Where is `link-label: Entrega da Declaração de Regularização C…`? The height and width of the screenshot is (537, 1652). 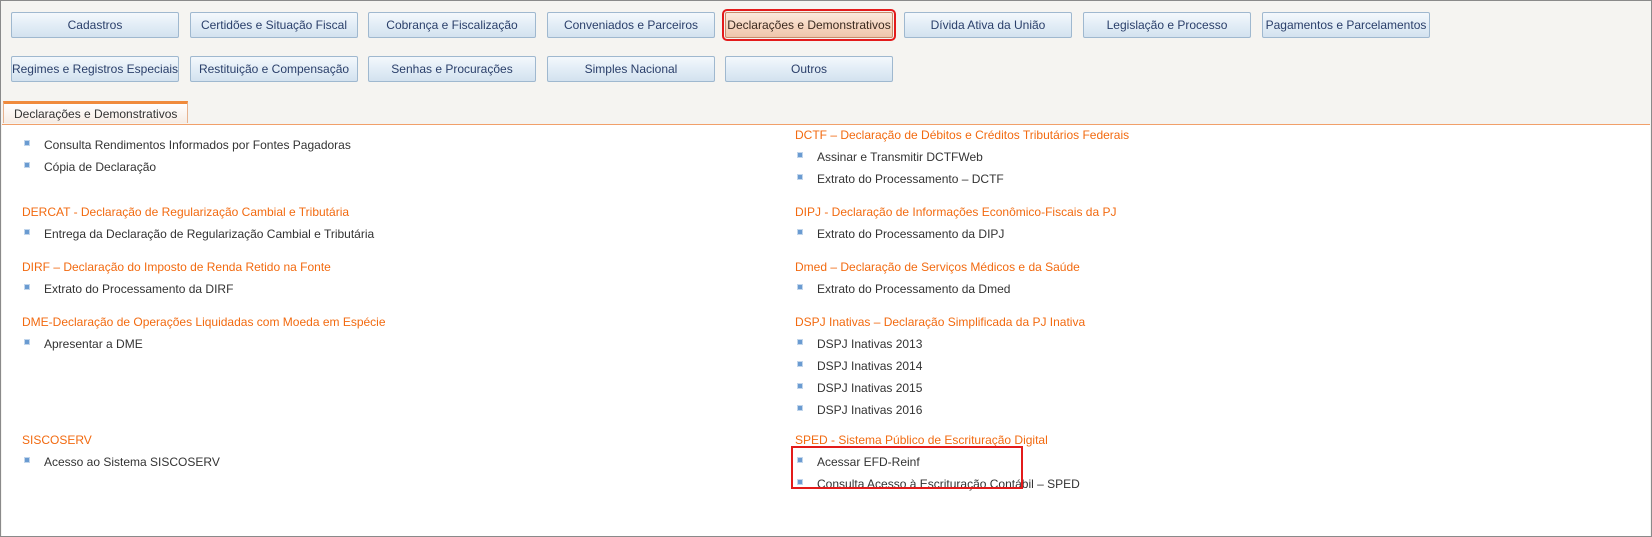
link-label: Entrega da Declaração de Regularização C… is located at coordinates (209, 234).